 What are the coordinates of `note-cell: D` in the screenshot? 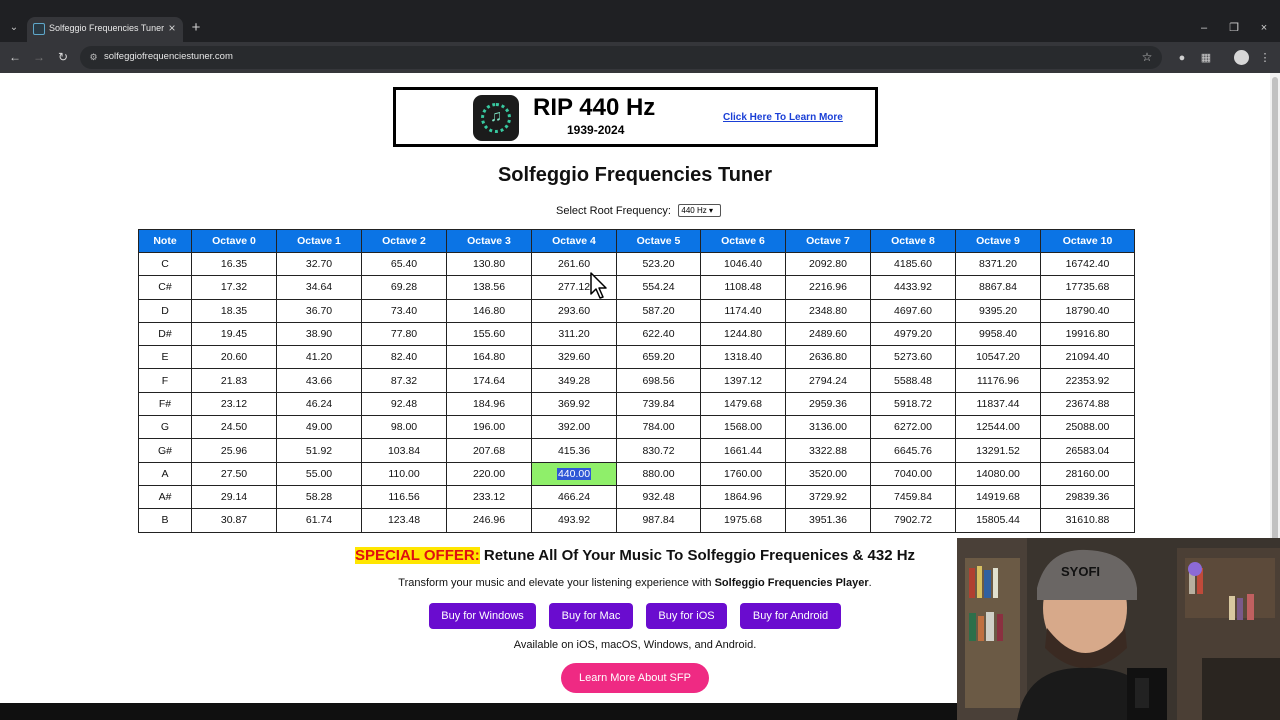 It's located at (165, 310).